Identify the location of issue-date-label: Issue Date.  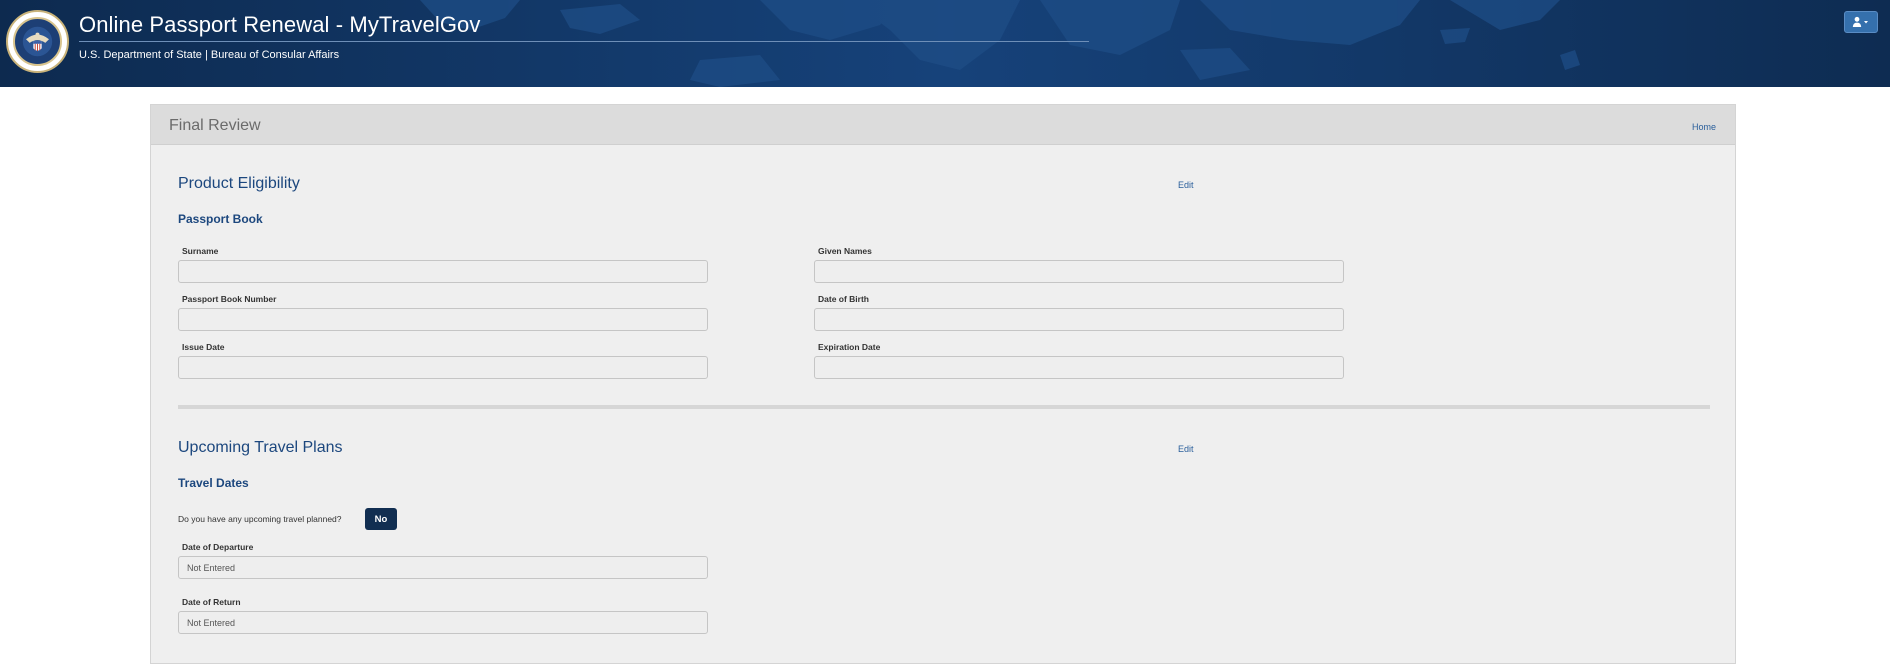
(203, 347).